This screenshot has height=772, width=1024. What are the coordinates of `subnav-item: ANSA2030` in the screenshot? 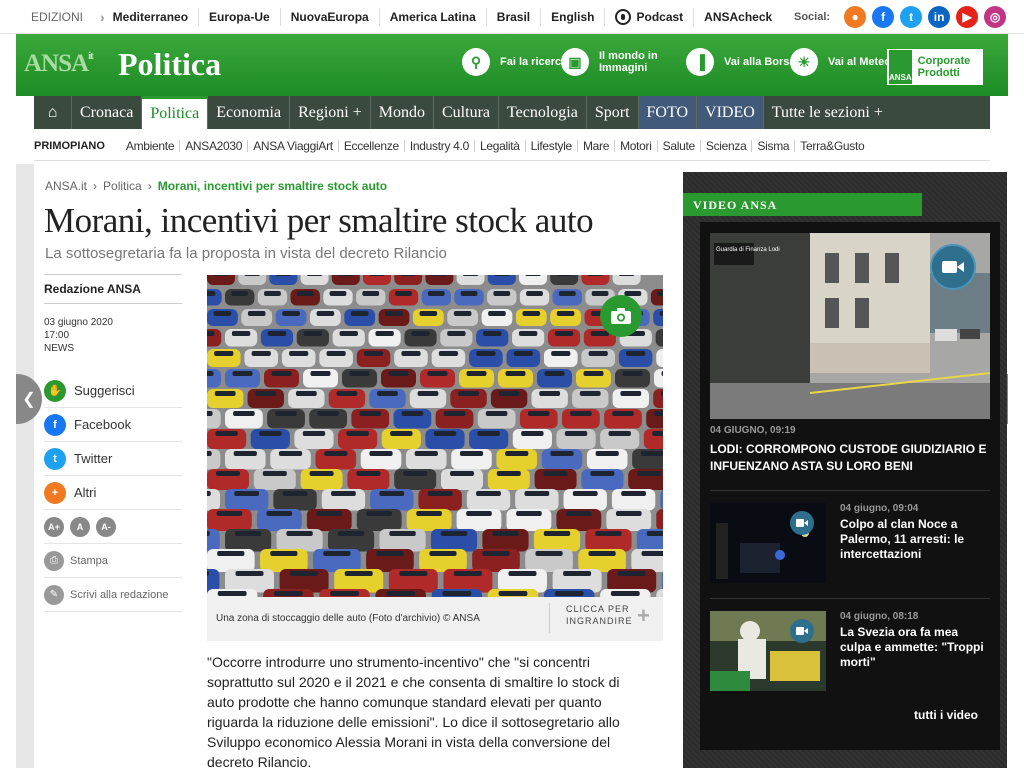 It's located at (214, 145).